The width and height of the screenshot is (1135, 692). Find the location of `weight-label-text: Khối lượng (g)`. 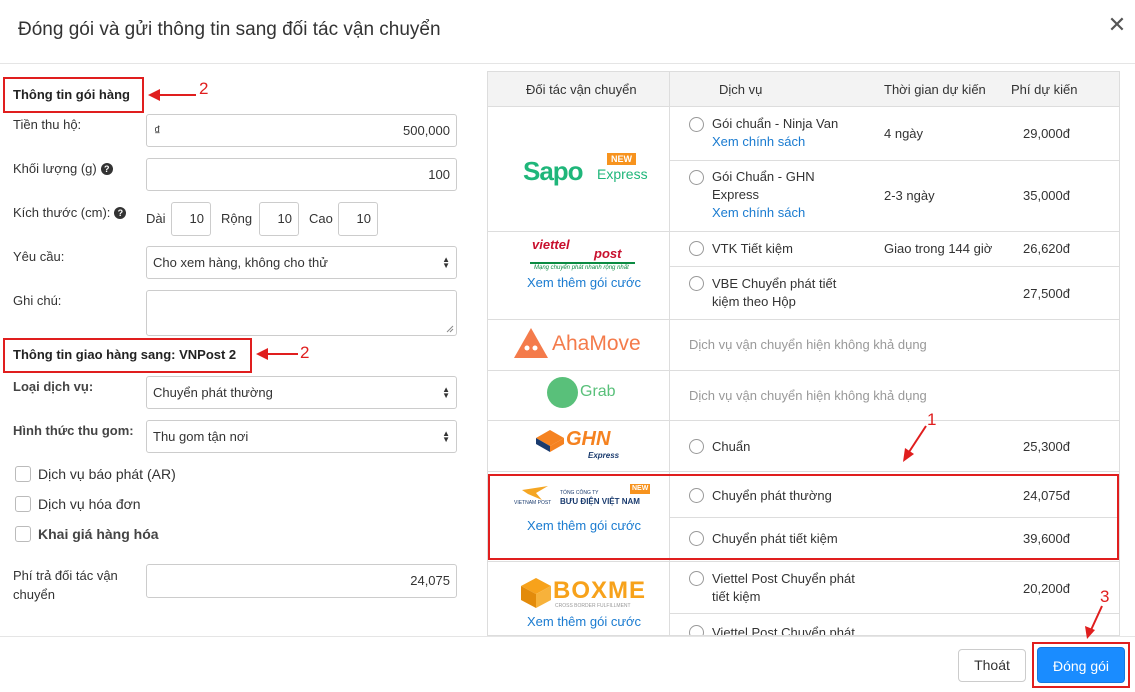

weight-label-text: Khối lượng (g) is located at coordinates (55, 168).